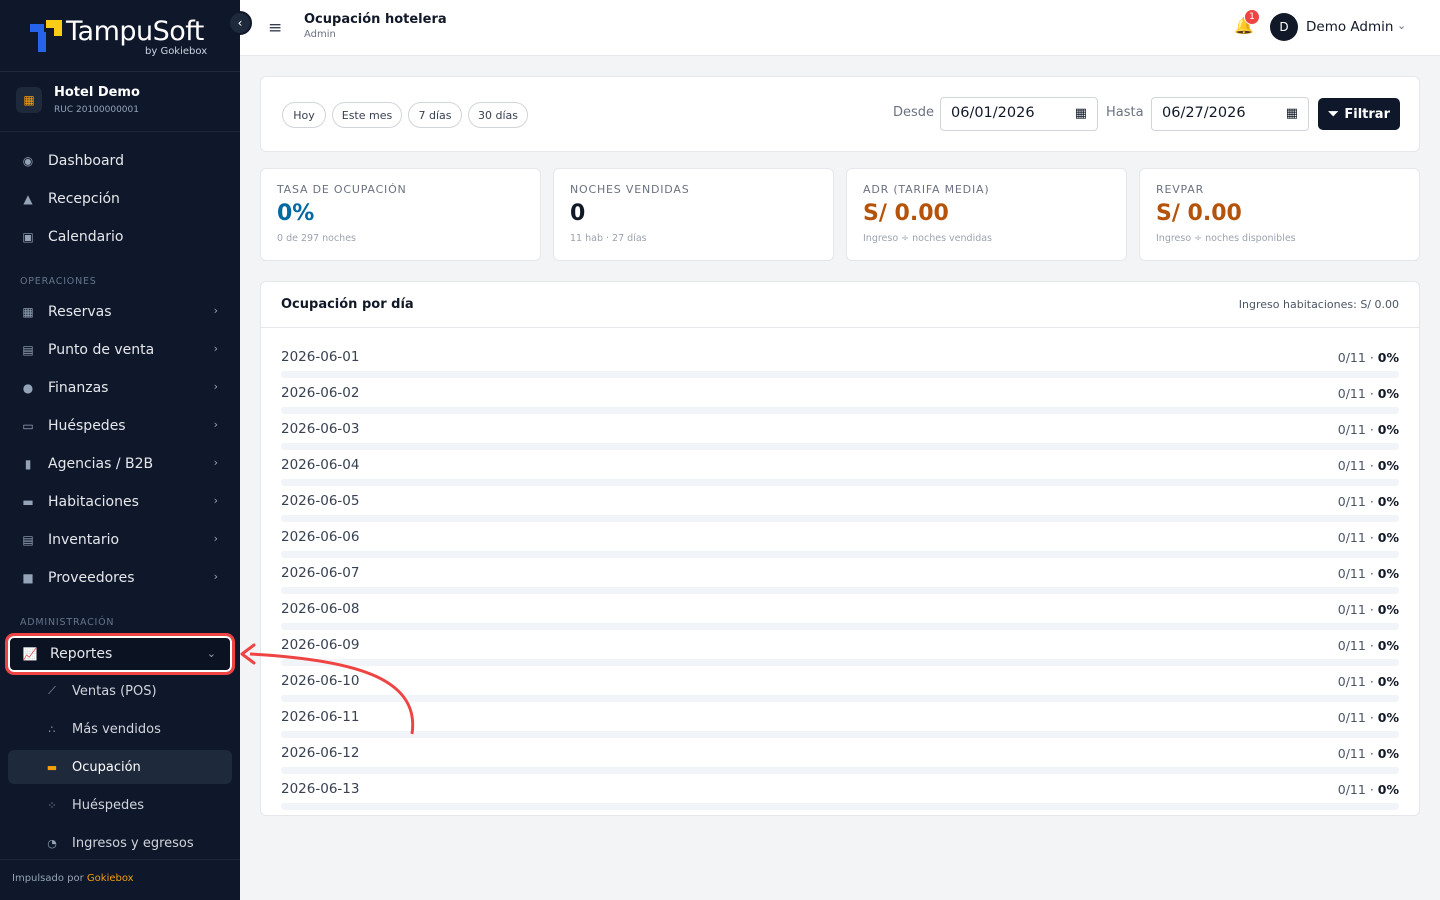  Describe the element at coordinates (320, 573) in the screenshot. I see `row-date: 2026-06-07` at that location.